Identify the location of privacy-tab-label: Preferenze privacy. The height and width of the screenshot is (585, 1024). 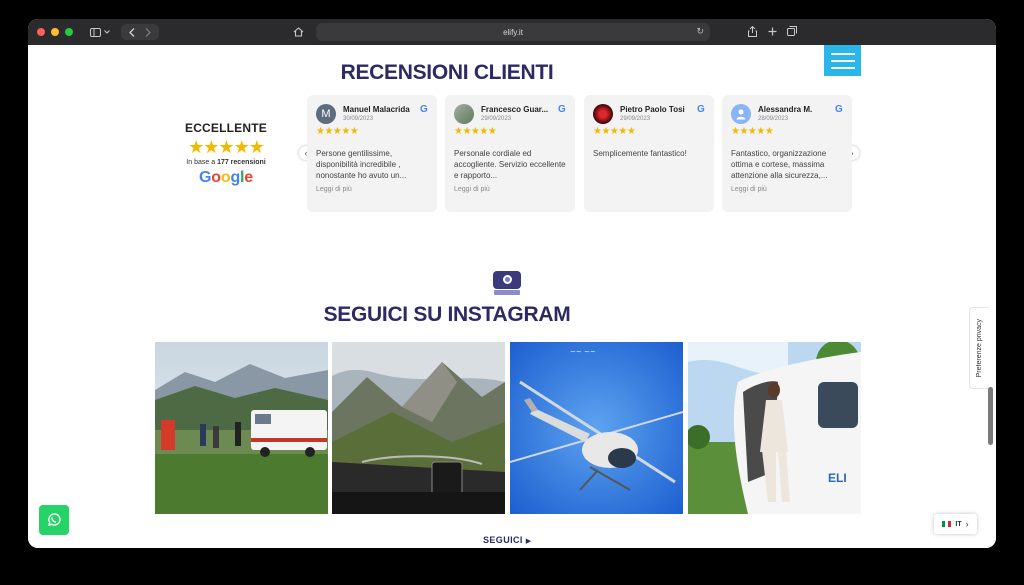
(979, 348).